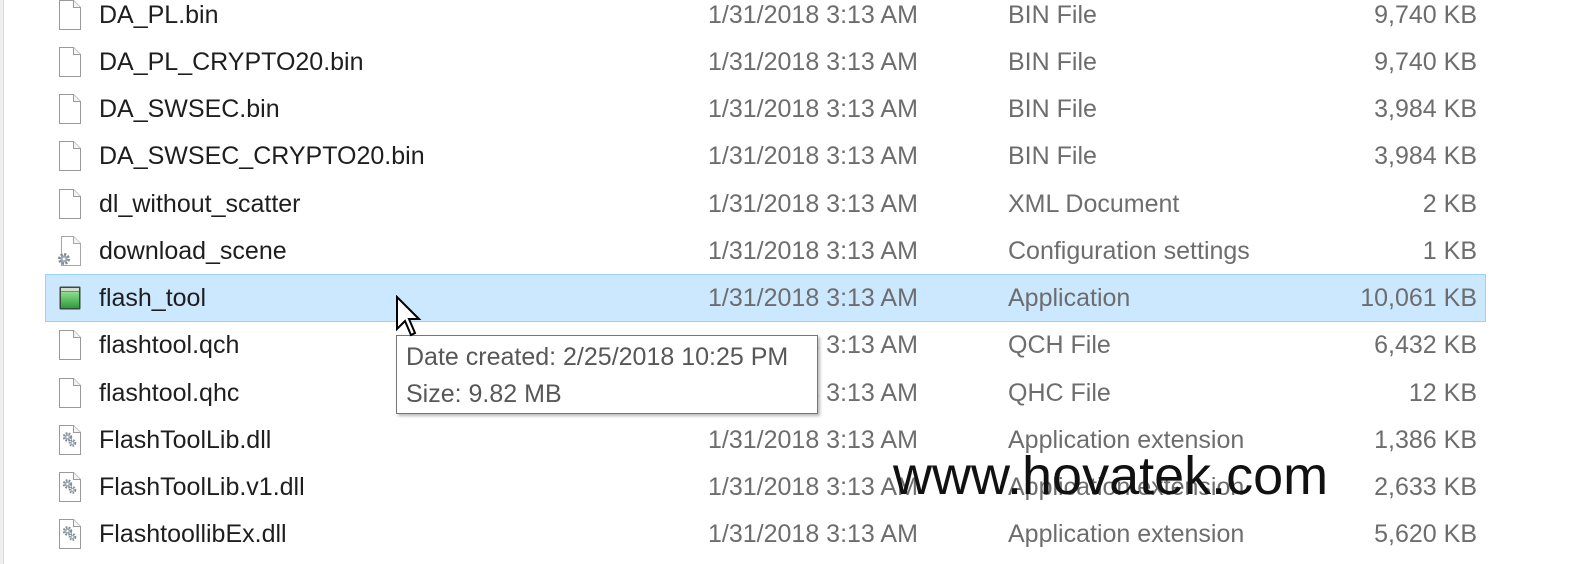  What do you see at coordinates (1442, 392) in the screenshot?
I see `file-size: 12 KB` at bounding box center [1442, 392].